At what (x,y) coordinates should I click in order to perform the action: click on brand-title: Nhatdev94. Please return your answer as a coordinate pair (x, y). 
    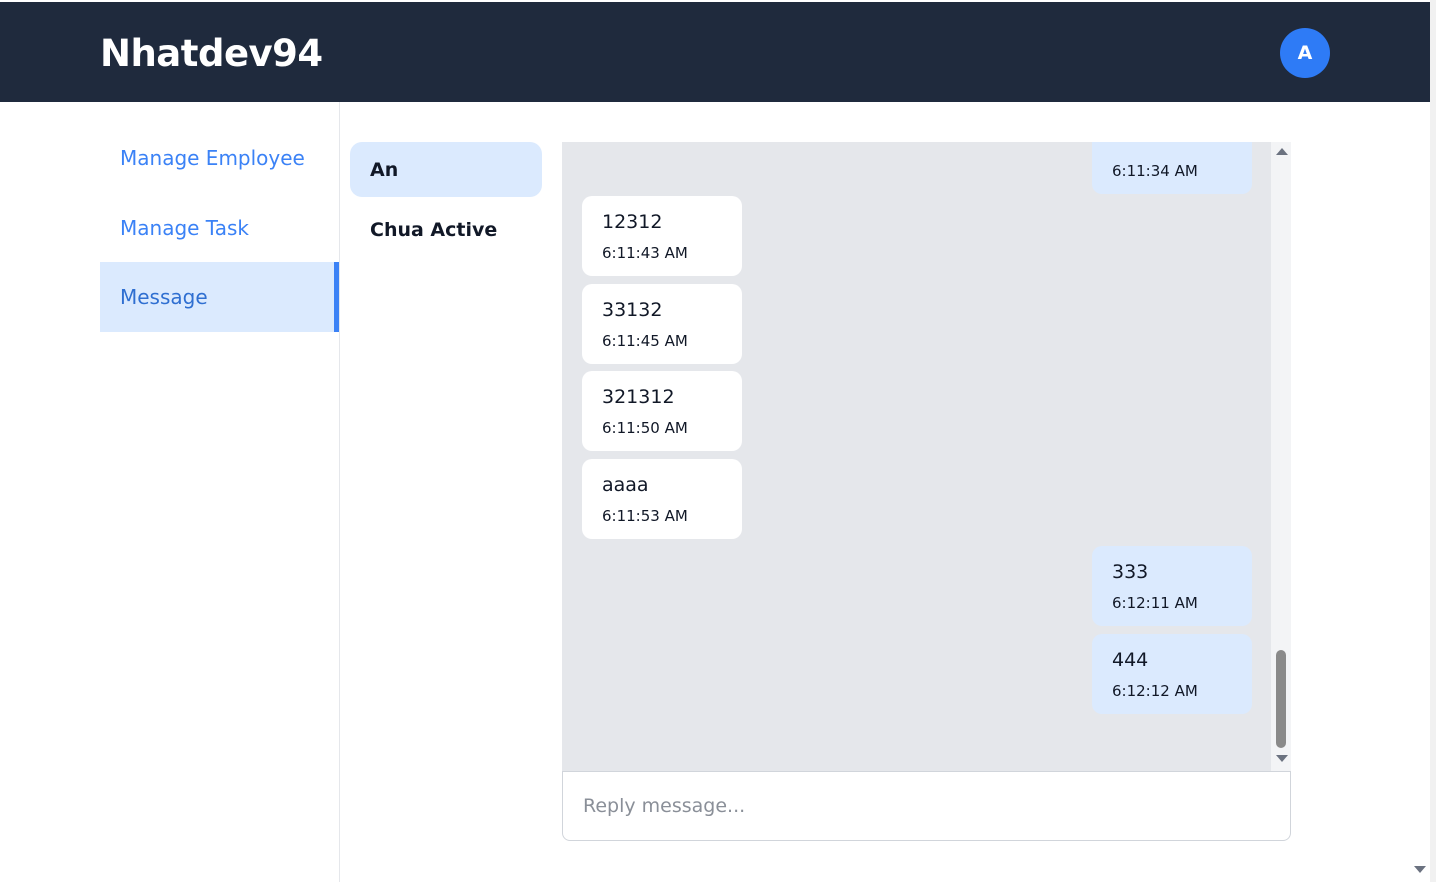
    Looking at the image, I should click on (211, 53).